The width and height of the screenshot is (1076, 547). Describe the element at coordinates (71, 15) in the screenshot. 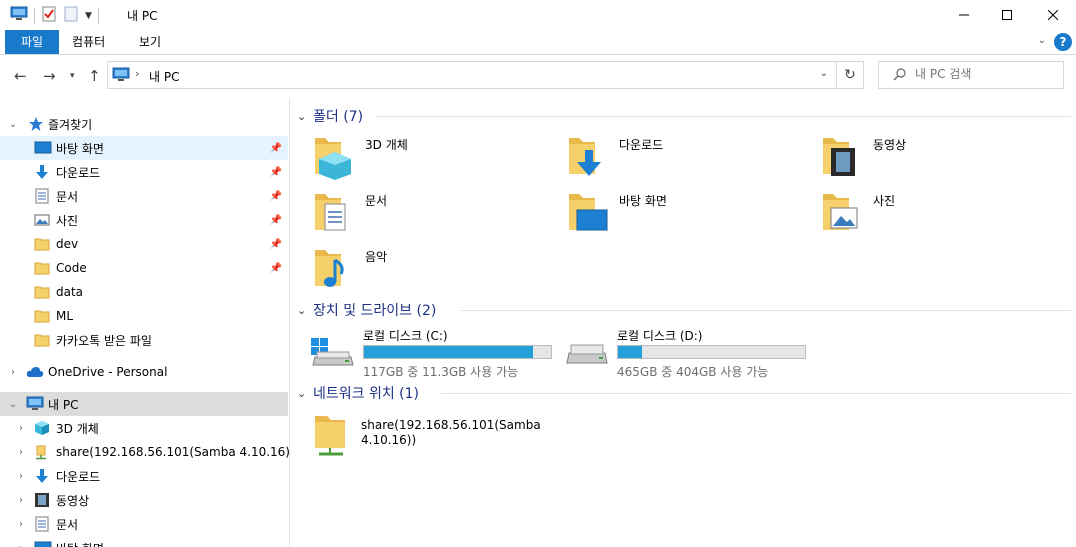

I see `new-folder-icon` at that location.